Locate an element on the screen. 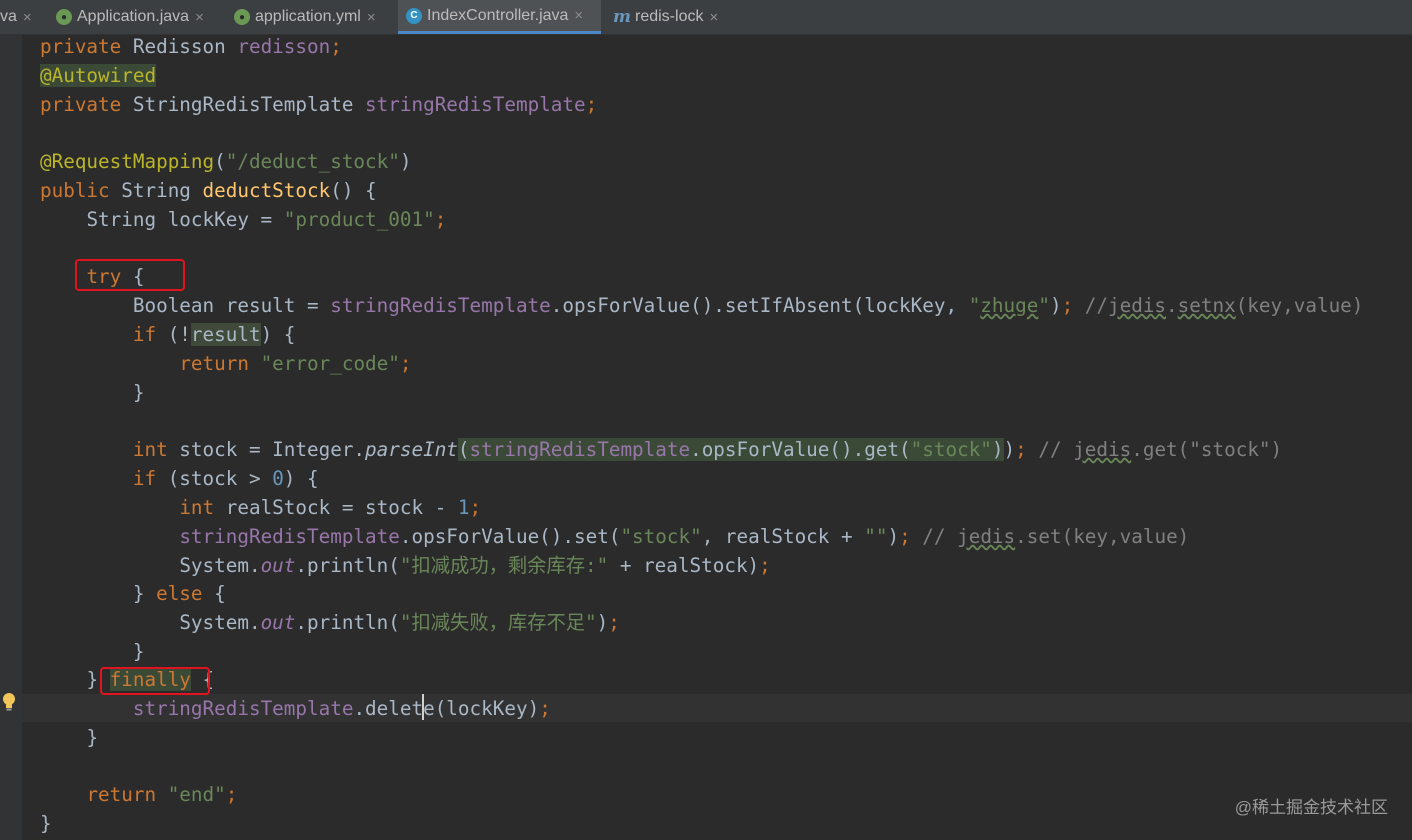 Image resolution: width=1412 pixels, height=840 pixels. class-icon: C is located at coordinates (414, 15).